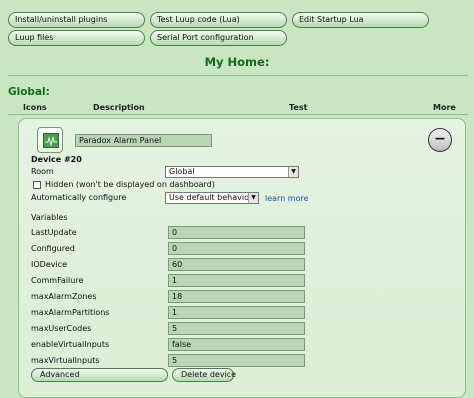 This screenshot has width=474, height=398. I want to click on serial-port-config-button: Serial Port configuration, so click(218, 38).